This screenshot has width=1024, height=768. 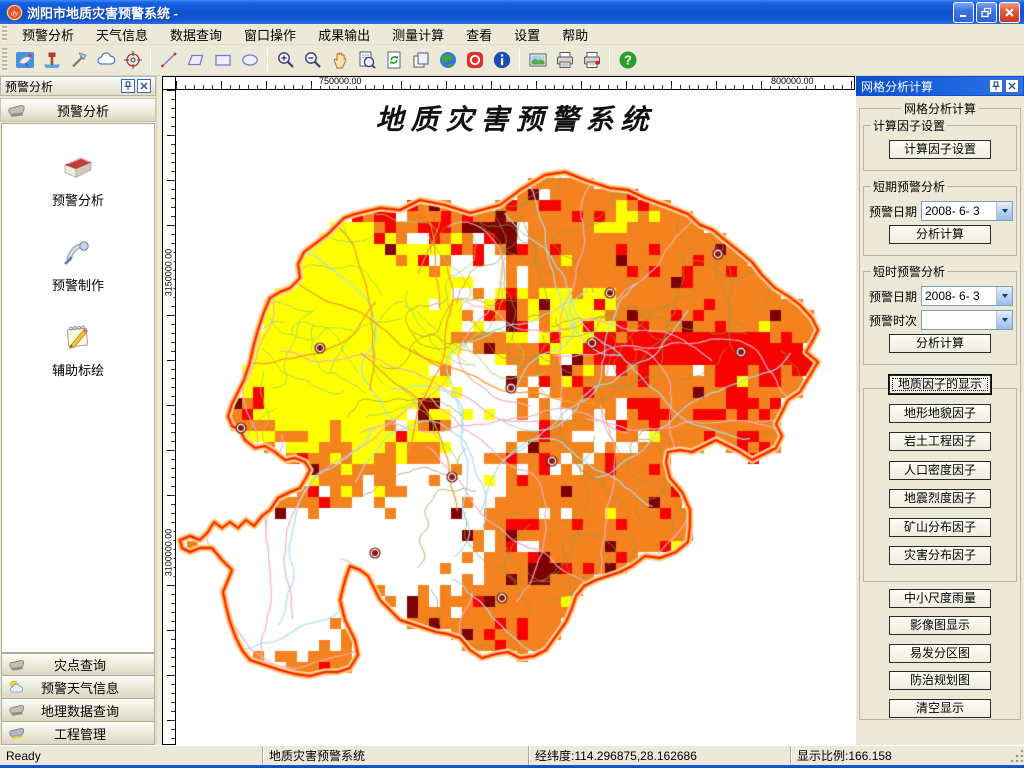 I want to click on short-time-period-combobox, so click(x=967, y=320).